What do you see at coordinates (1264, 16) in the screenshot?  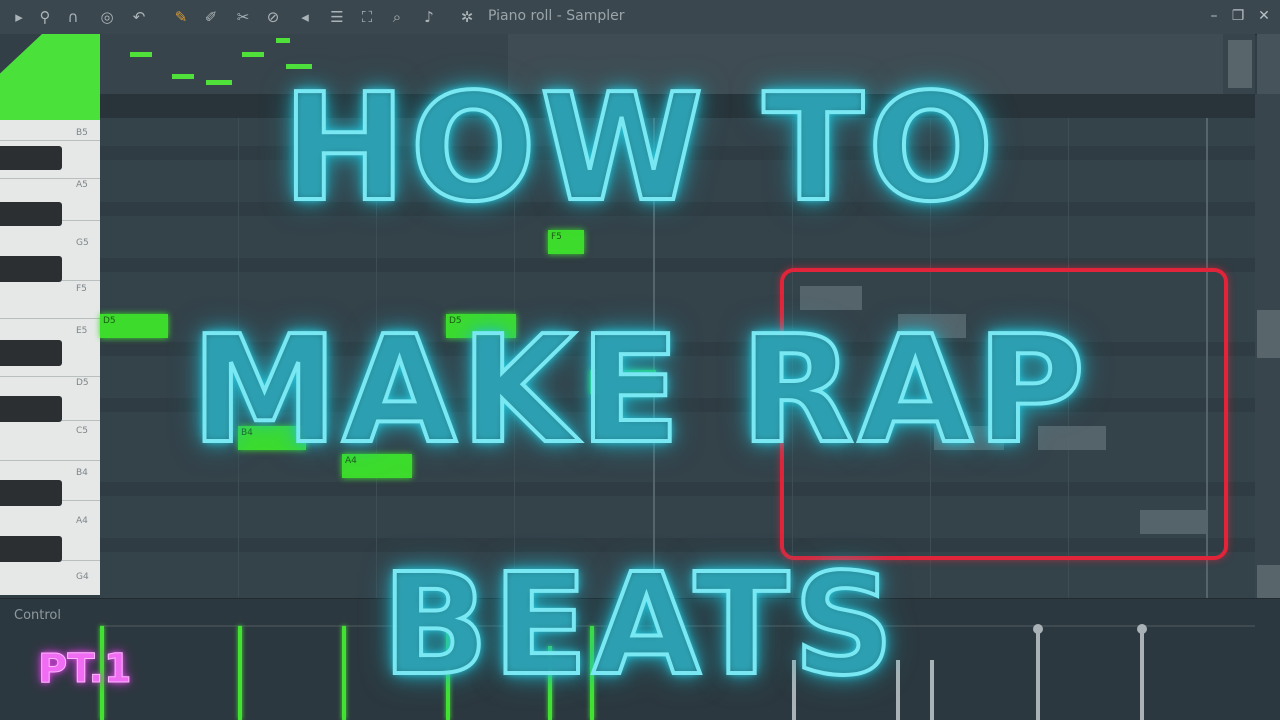 I see `close-icon: ✕` at bounding box center [1264, 16].